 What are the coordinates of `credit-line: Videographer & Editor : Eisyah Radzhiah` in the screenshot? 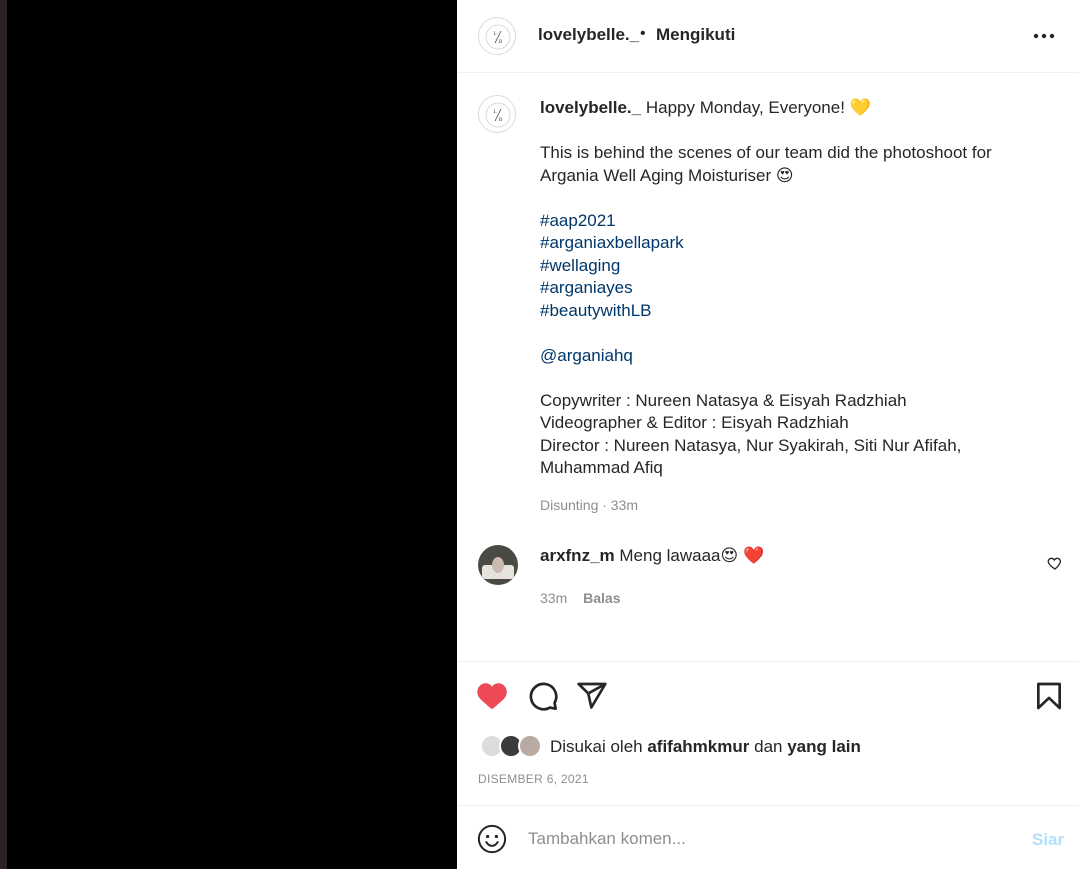 It's located at (694, 422).